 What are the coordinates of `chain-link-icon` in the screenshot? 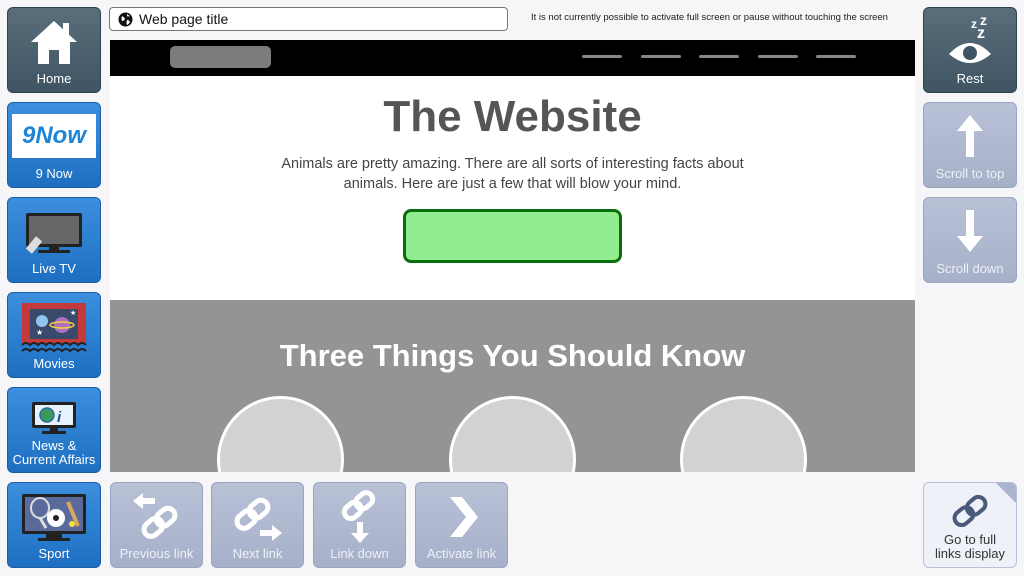 It's located at (970, 511).